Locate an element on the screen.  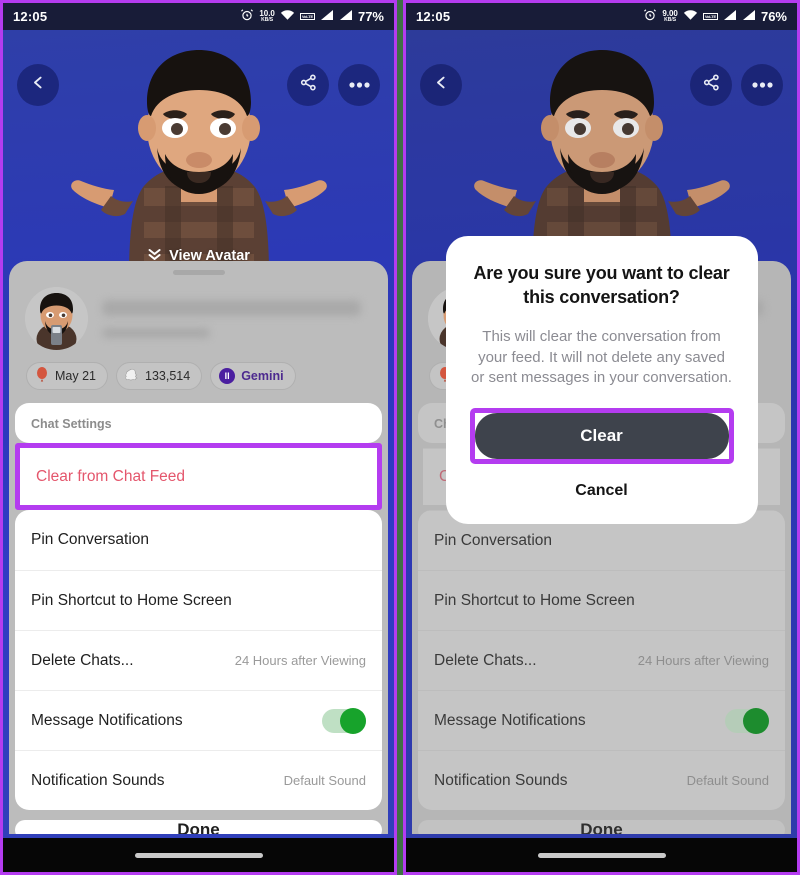
chevron-left-icon is located at coordinates (38, 85).